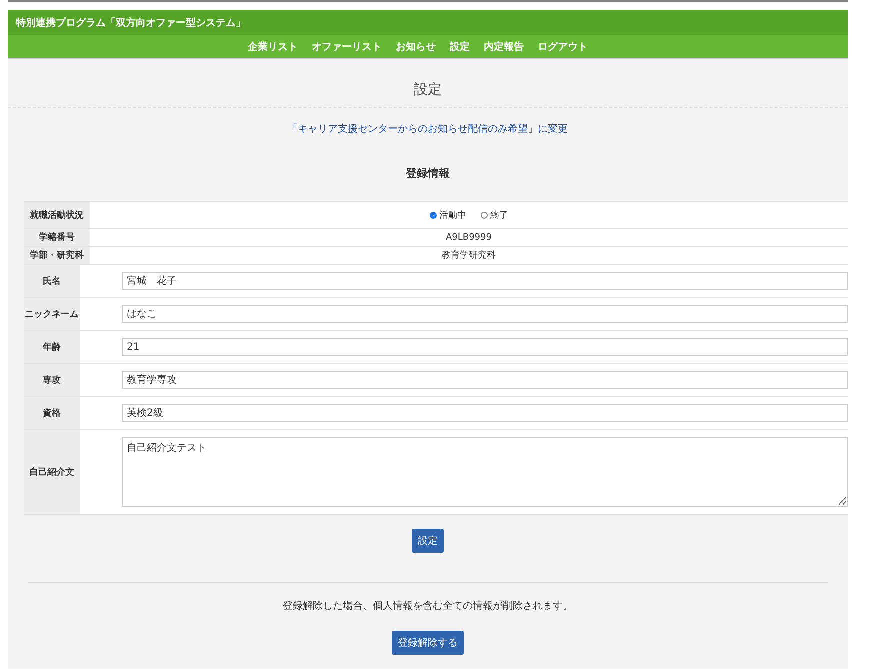 This screenshot has width=880, height=670. Describe the element at coordinates (469, 255) in the screenshot. I see `field-value: 教育学研究科` at that location.